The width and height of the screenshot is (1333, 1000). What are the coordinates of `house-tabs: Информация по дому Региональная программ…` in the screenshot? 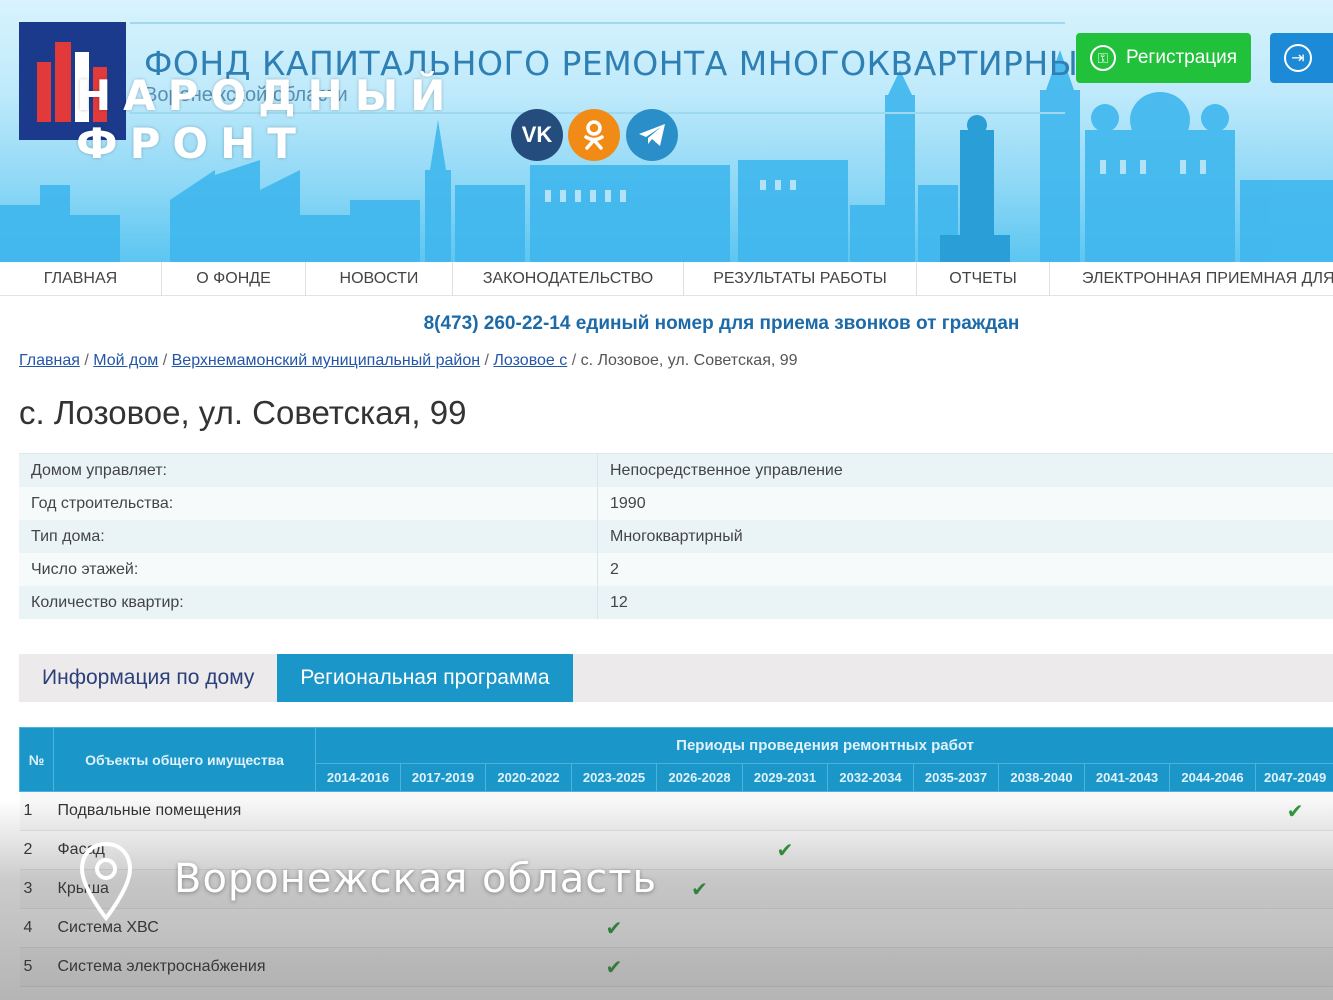 It's located at (676, 678).